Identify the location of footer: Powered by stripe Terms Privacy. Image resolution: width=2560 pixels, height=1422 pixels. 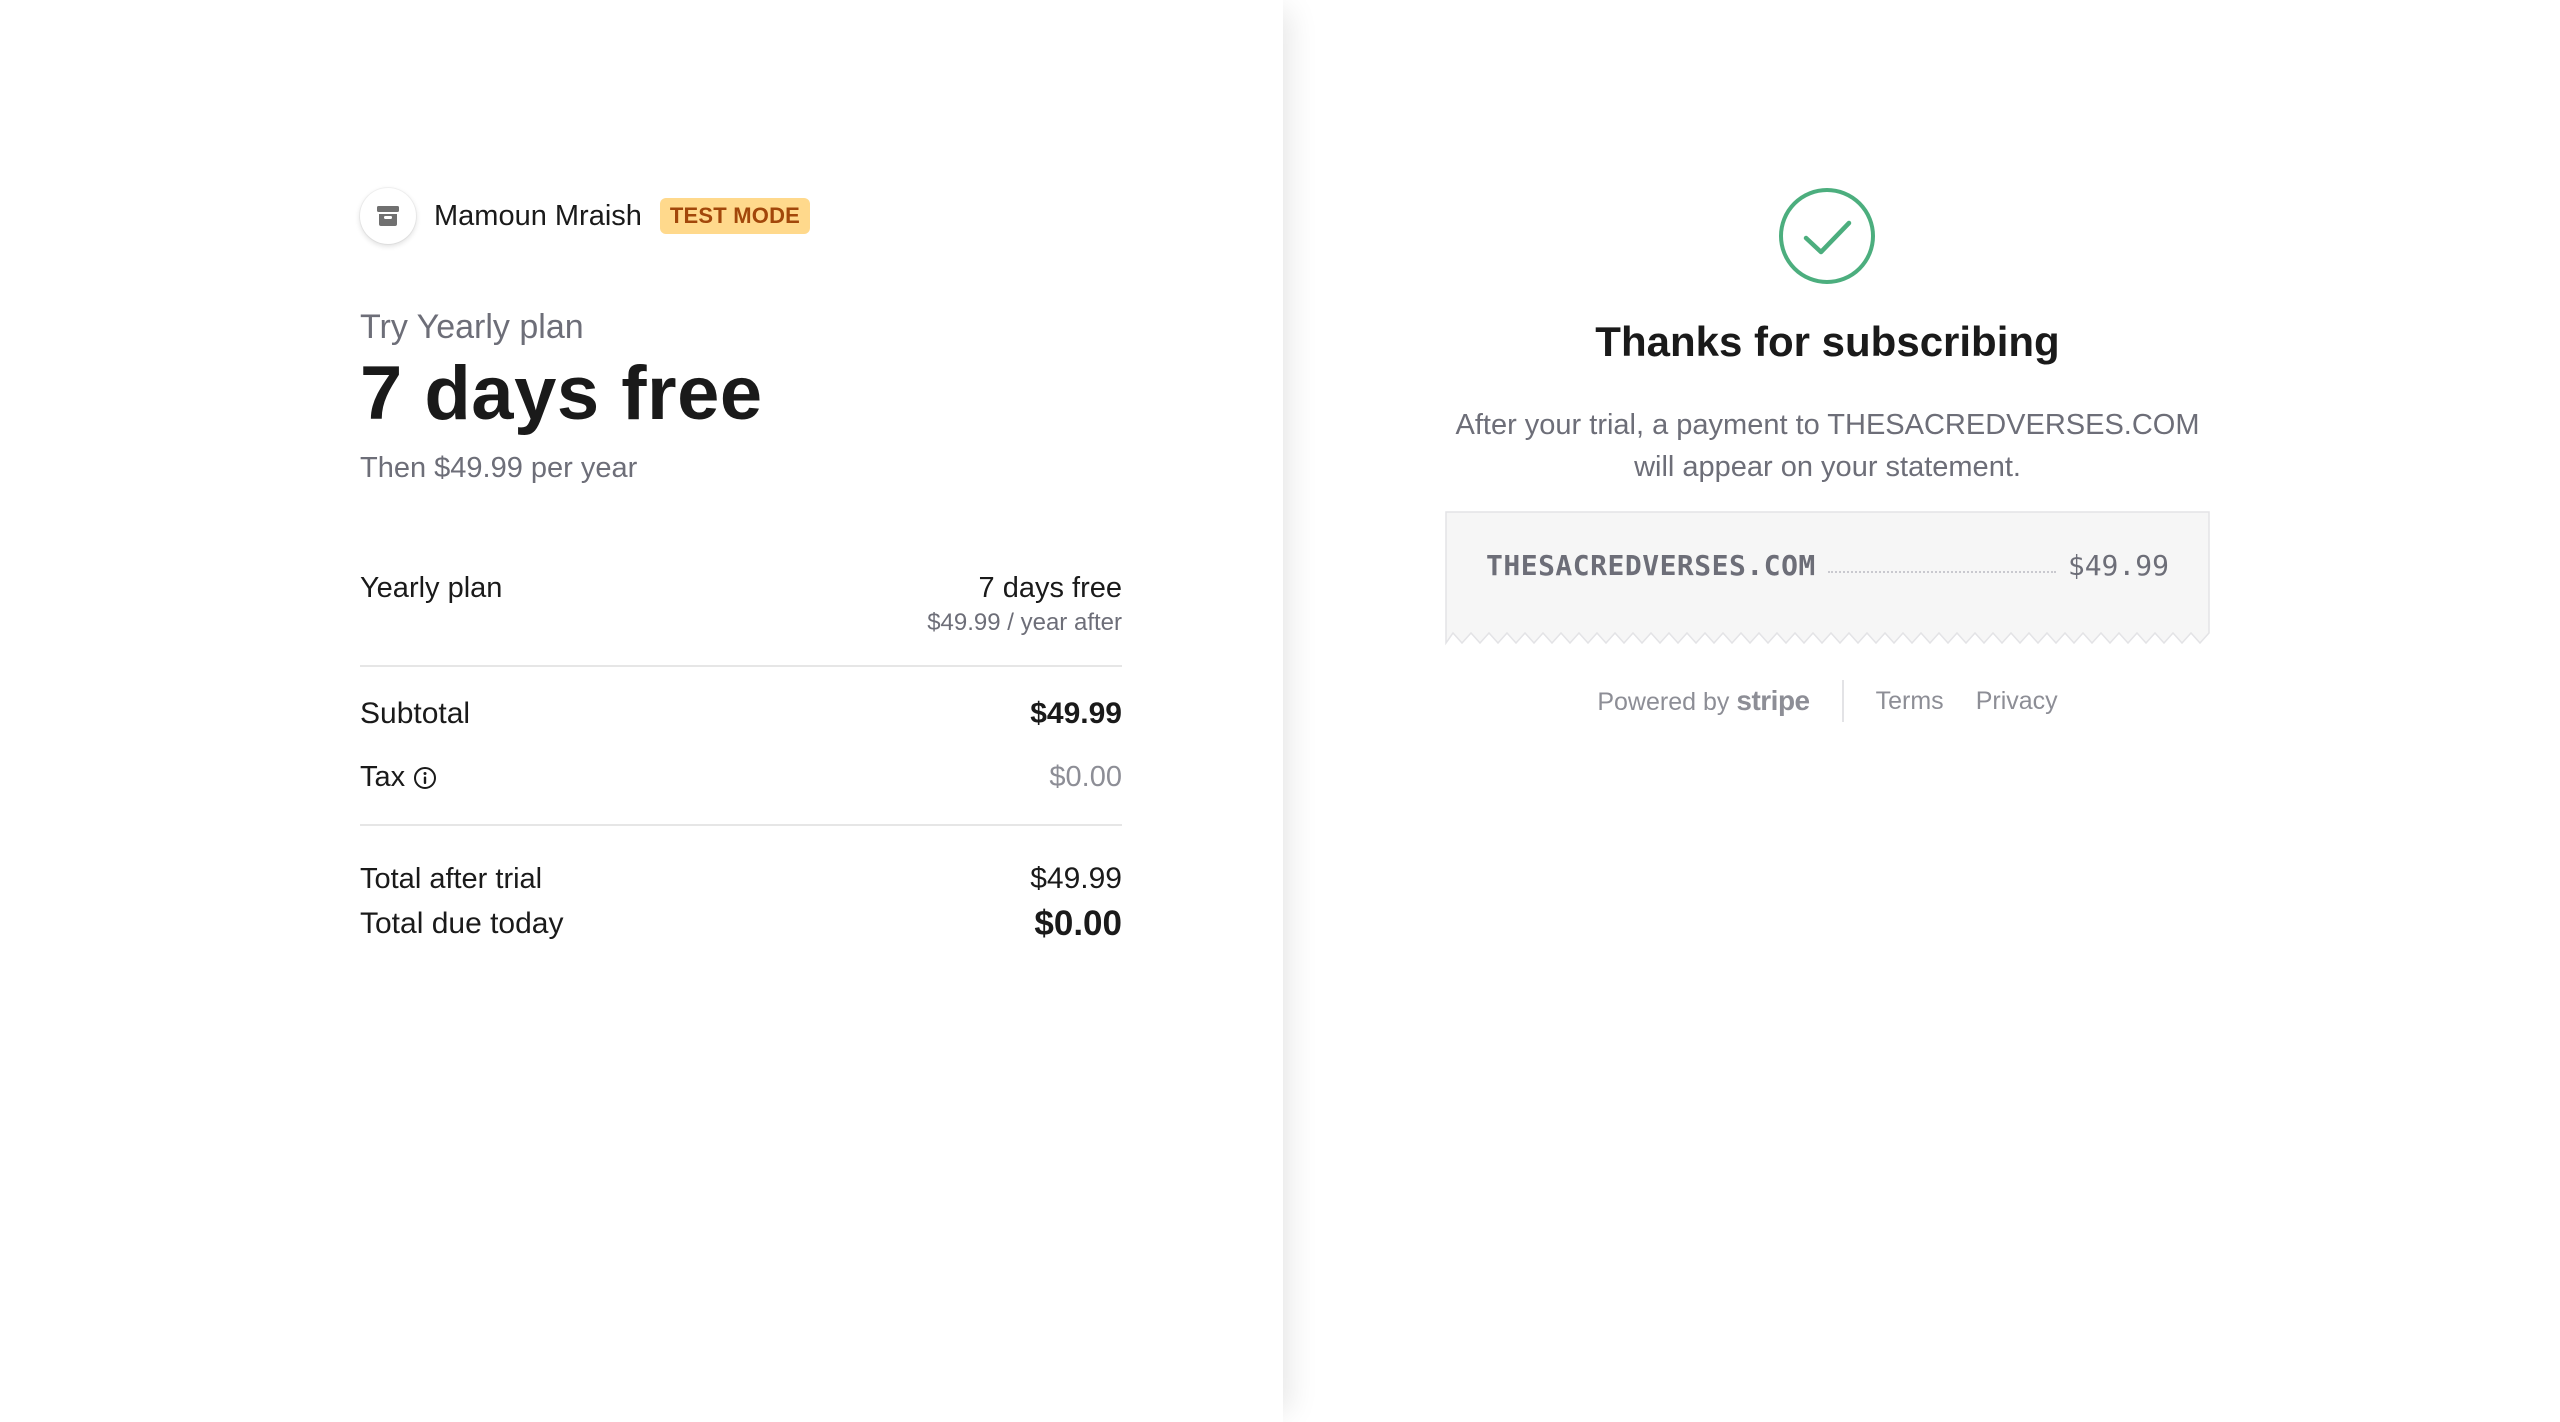
(1827, 701).